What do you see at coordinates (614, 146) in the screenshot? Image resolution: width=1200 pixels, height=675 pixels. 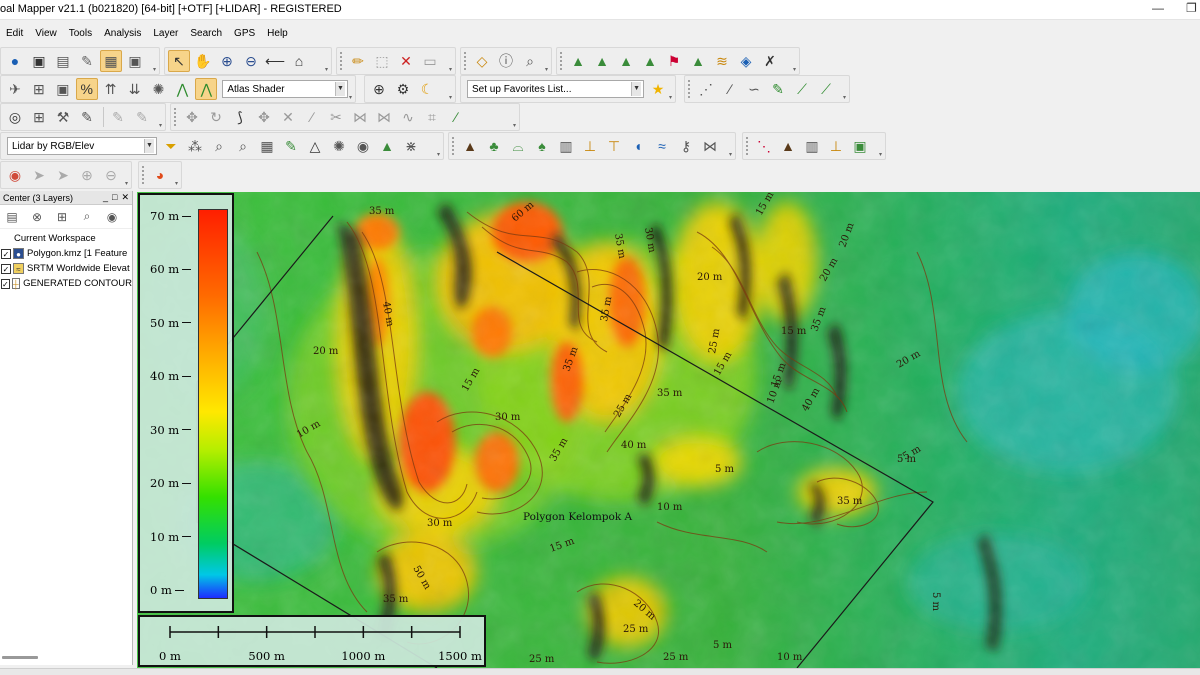 I see `powerline-icon: ⊤` at bounding box center [614, 146].